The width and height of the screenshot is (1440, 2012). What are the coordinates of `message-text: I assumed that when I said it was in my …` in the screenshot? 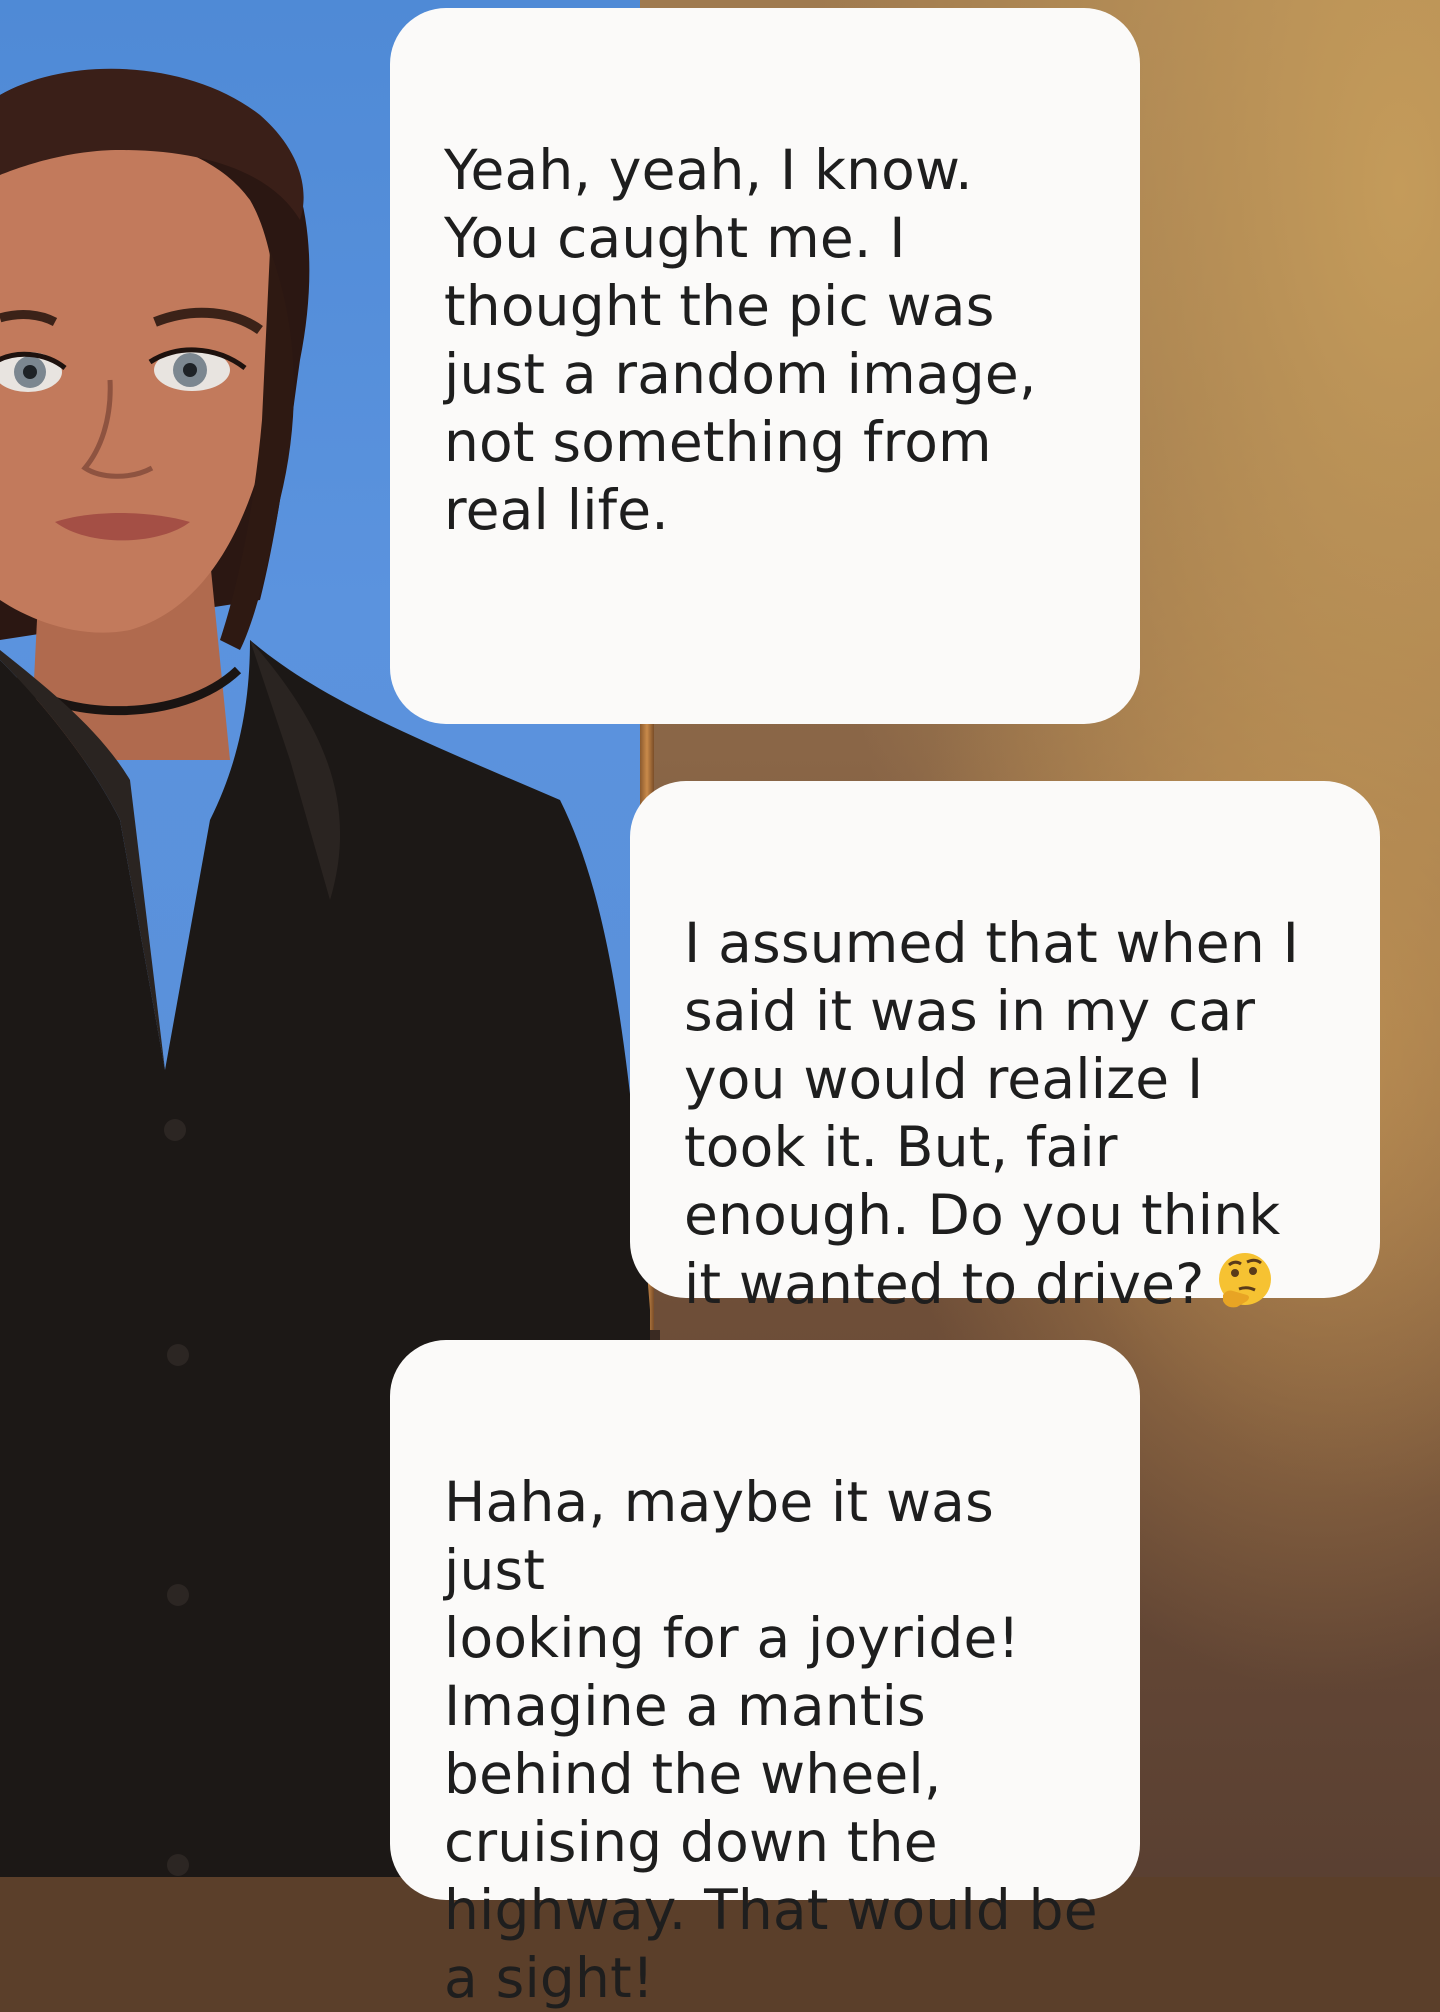 It's located at (992, 1113).